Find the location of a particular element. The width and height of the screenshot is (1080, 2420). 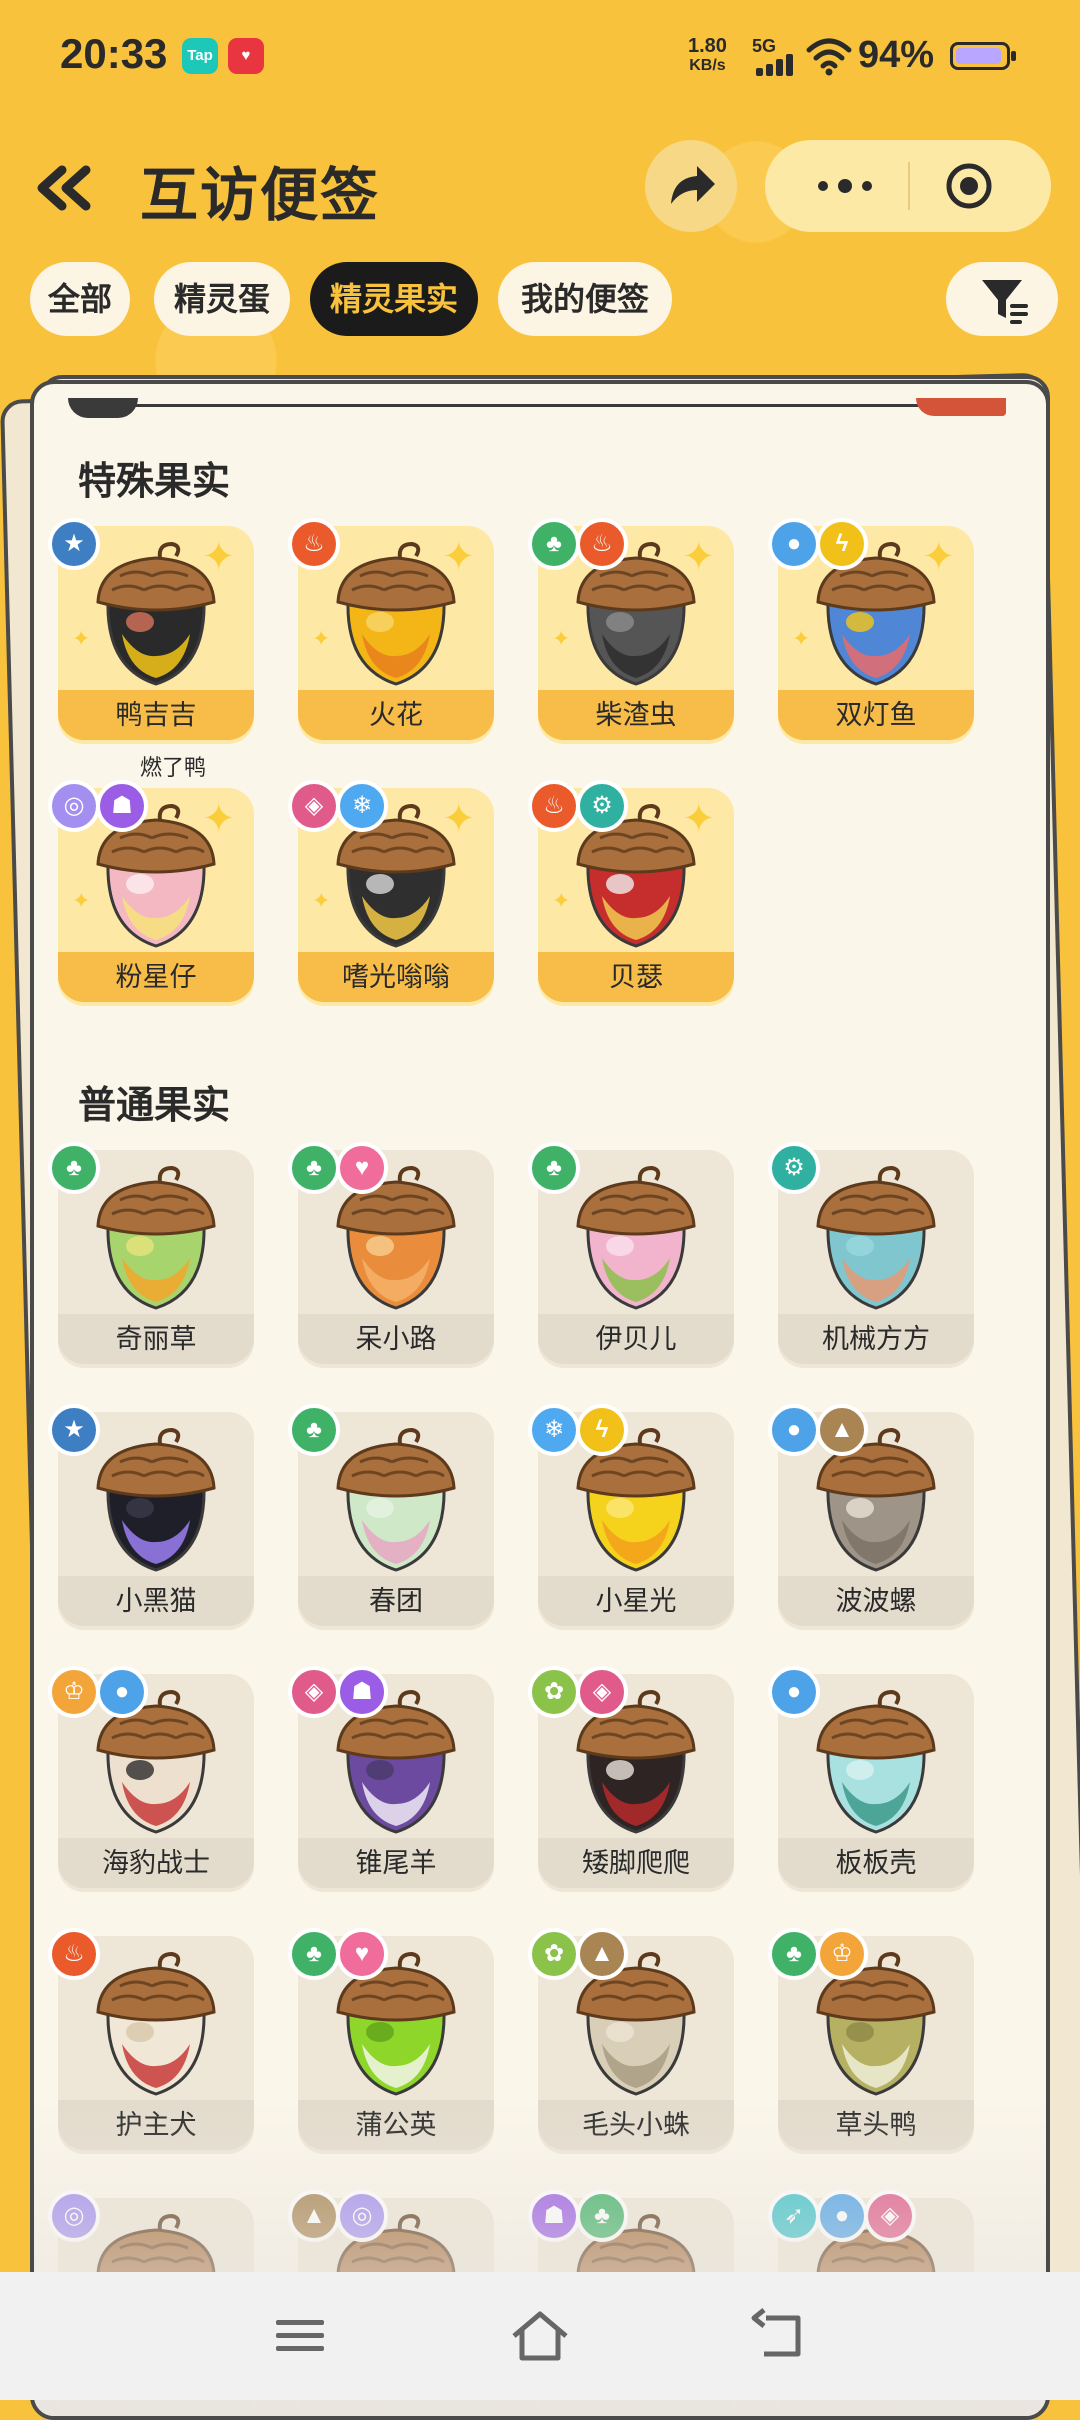

fruit-name: 小星光 is located at coordinates (636, 1601).